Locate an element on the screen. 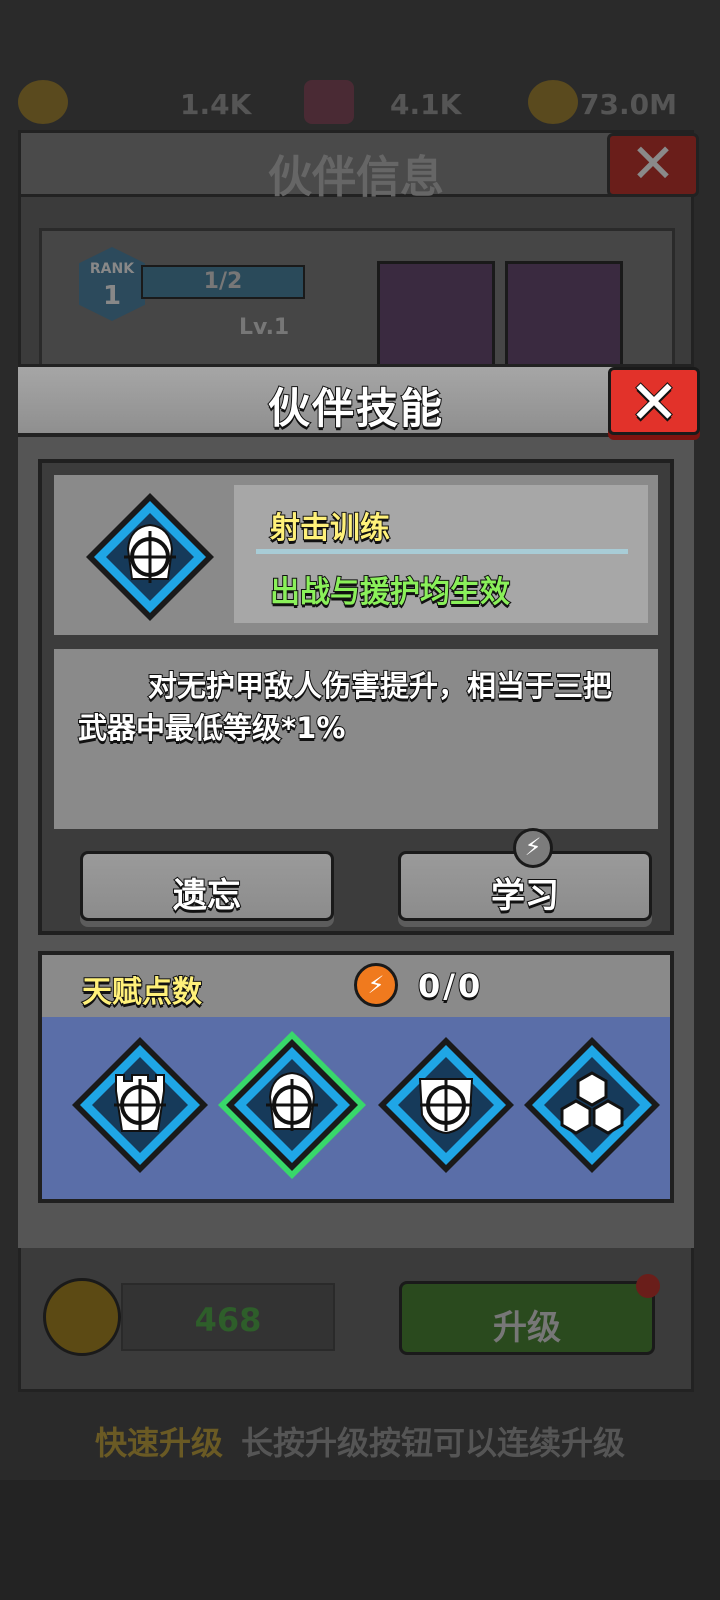 The width and height of the screenshot is (720, 1600). forget-label: 遗忘 is located at coordinates (207, 896).